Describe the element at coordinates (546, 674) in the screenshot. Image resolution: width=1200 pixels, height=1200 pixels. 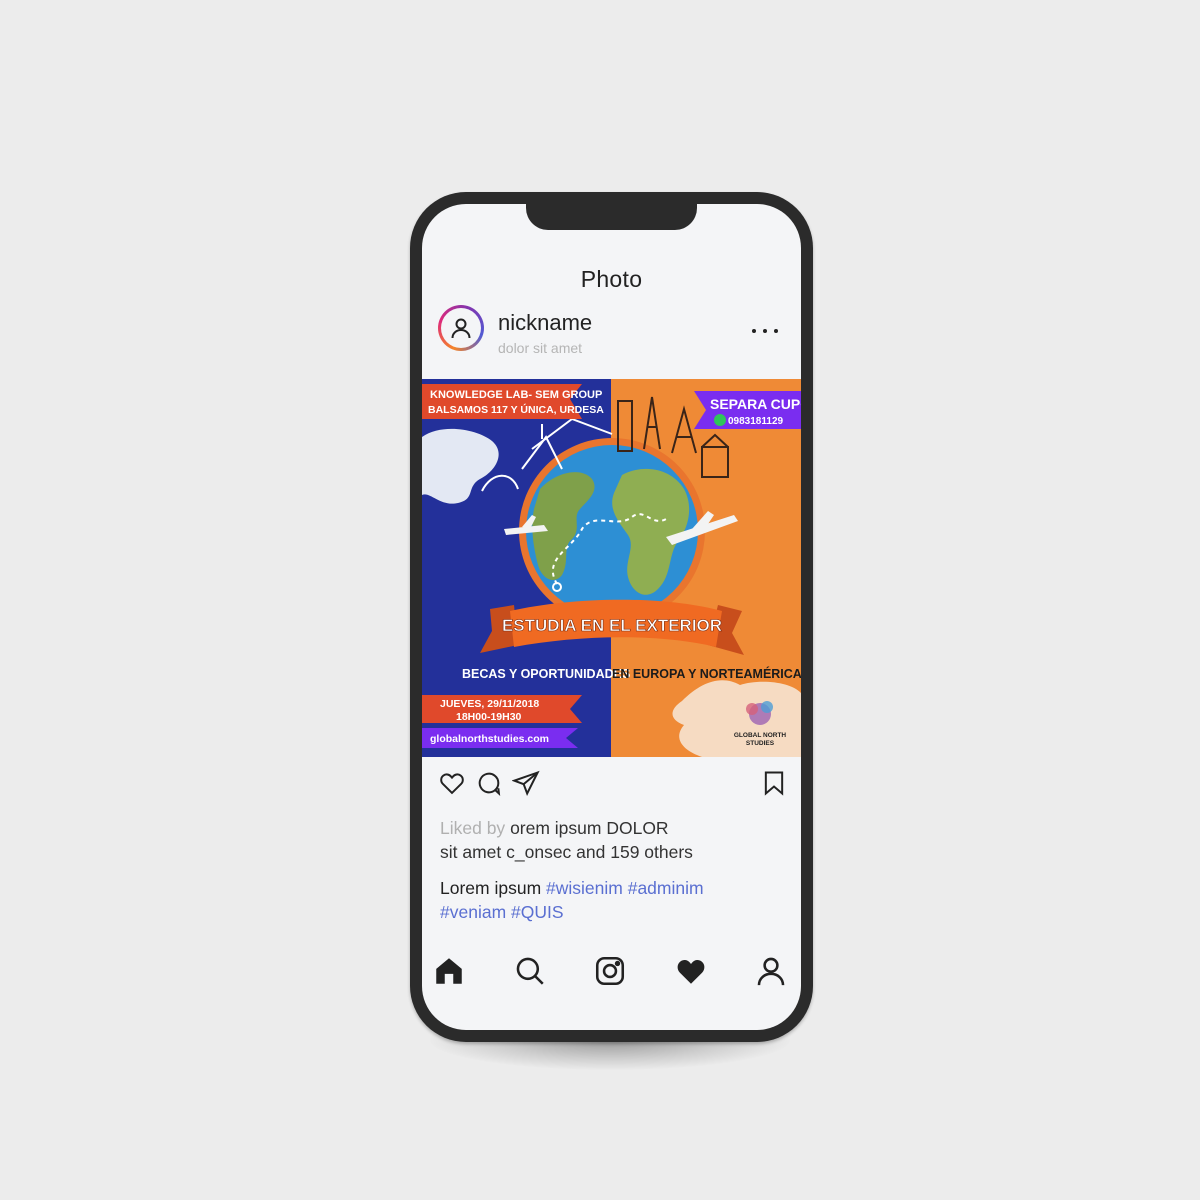
I see `post-subline-left: BECAS Y OPORTUNIDADES` at that location.